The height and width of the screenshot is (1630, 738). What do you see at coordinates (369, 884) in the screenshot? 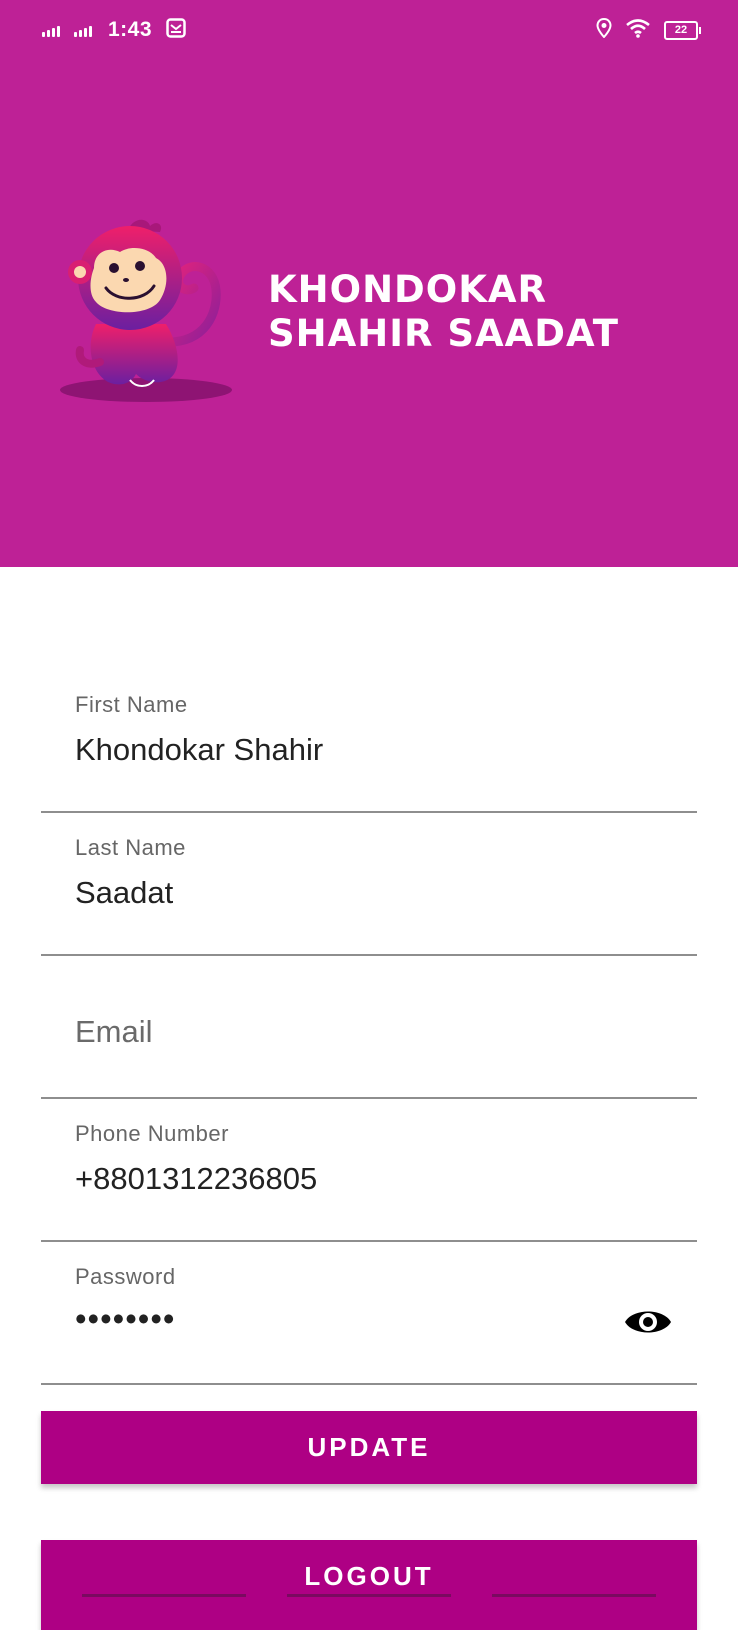
I see `last-name-field: Last Name Saadat` at bounding box center [369, 884].